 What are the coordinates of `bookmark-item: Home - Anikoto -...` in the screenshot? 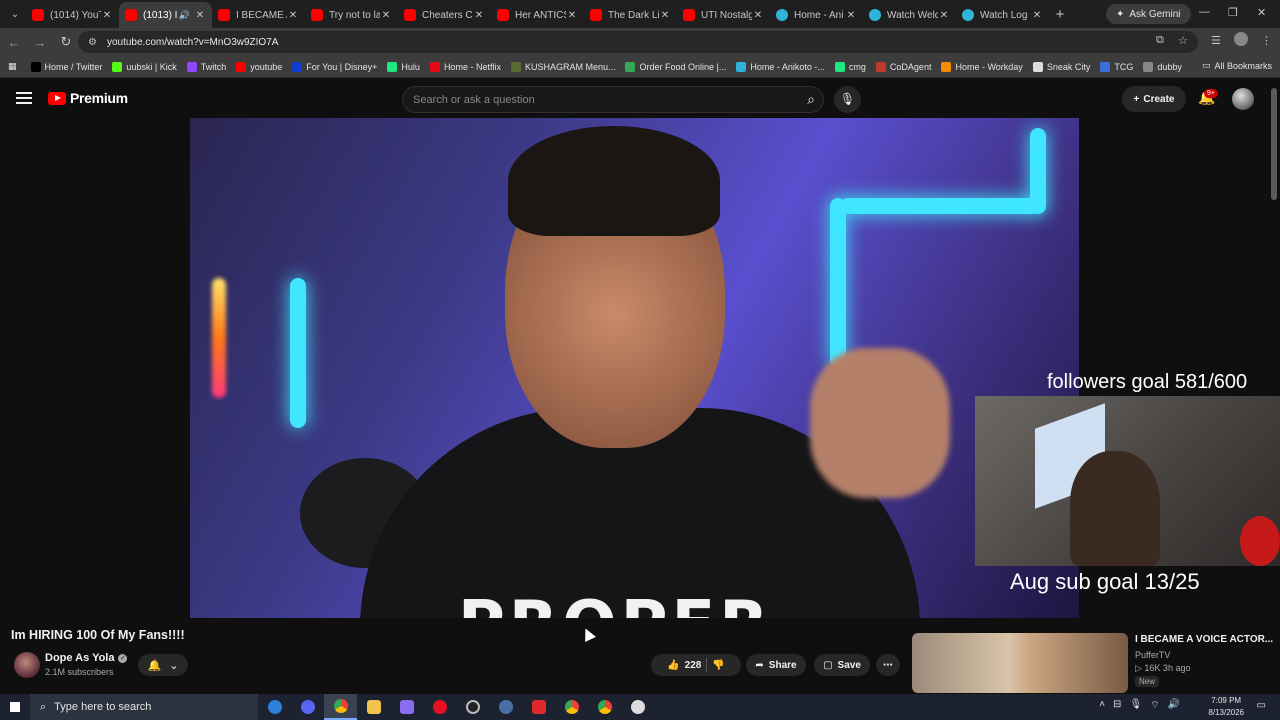 It's located at (780, 66).